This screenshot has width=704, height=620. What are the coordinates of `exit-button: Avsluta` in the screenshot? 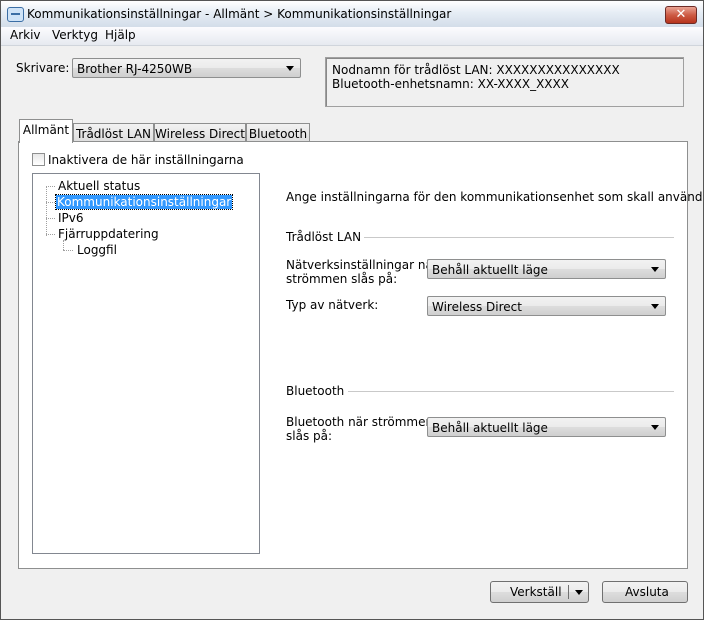 It's located at (645, 592).